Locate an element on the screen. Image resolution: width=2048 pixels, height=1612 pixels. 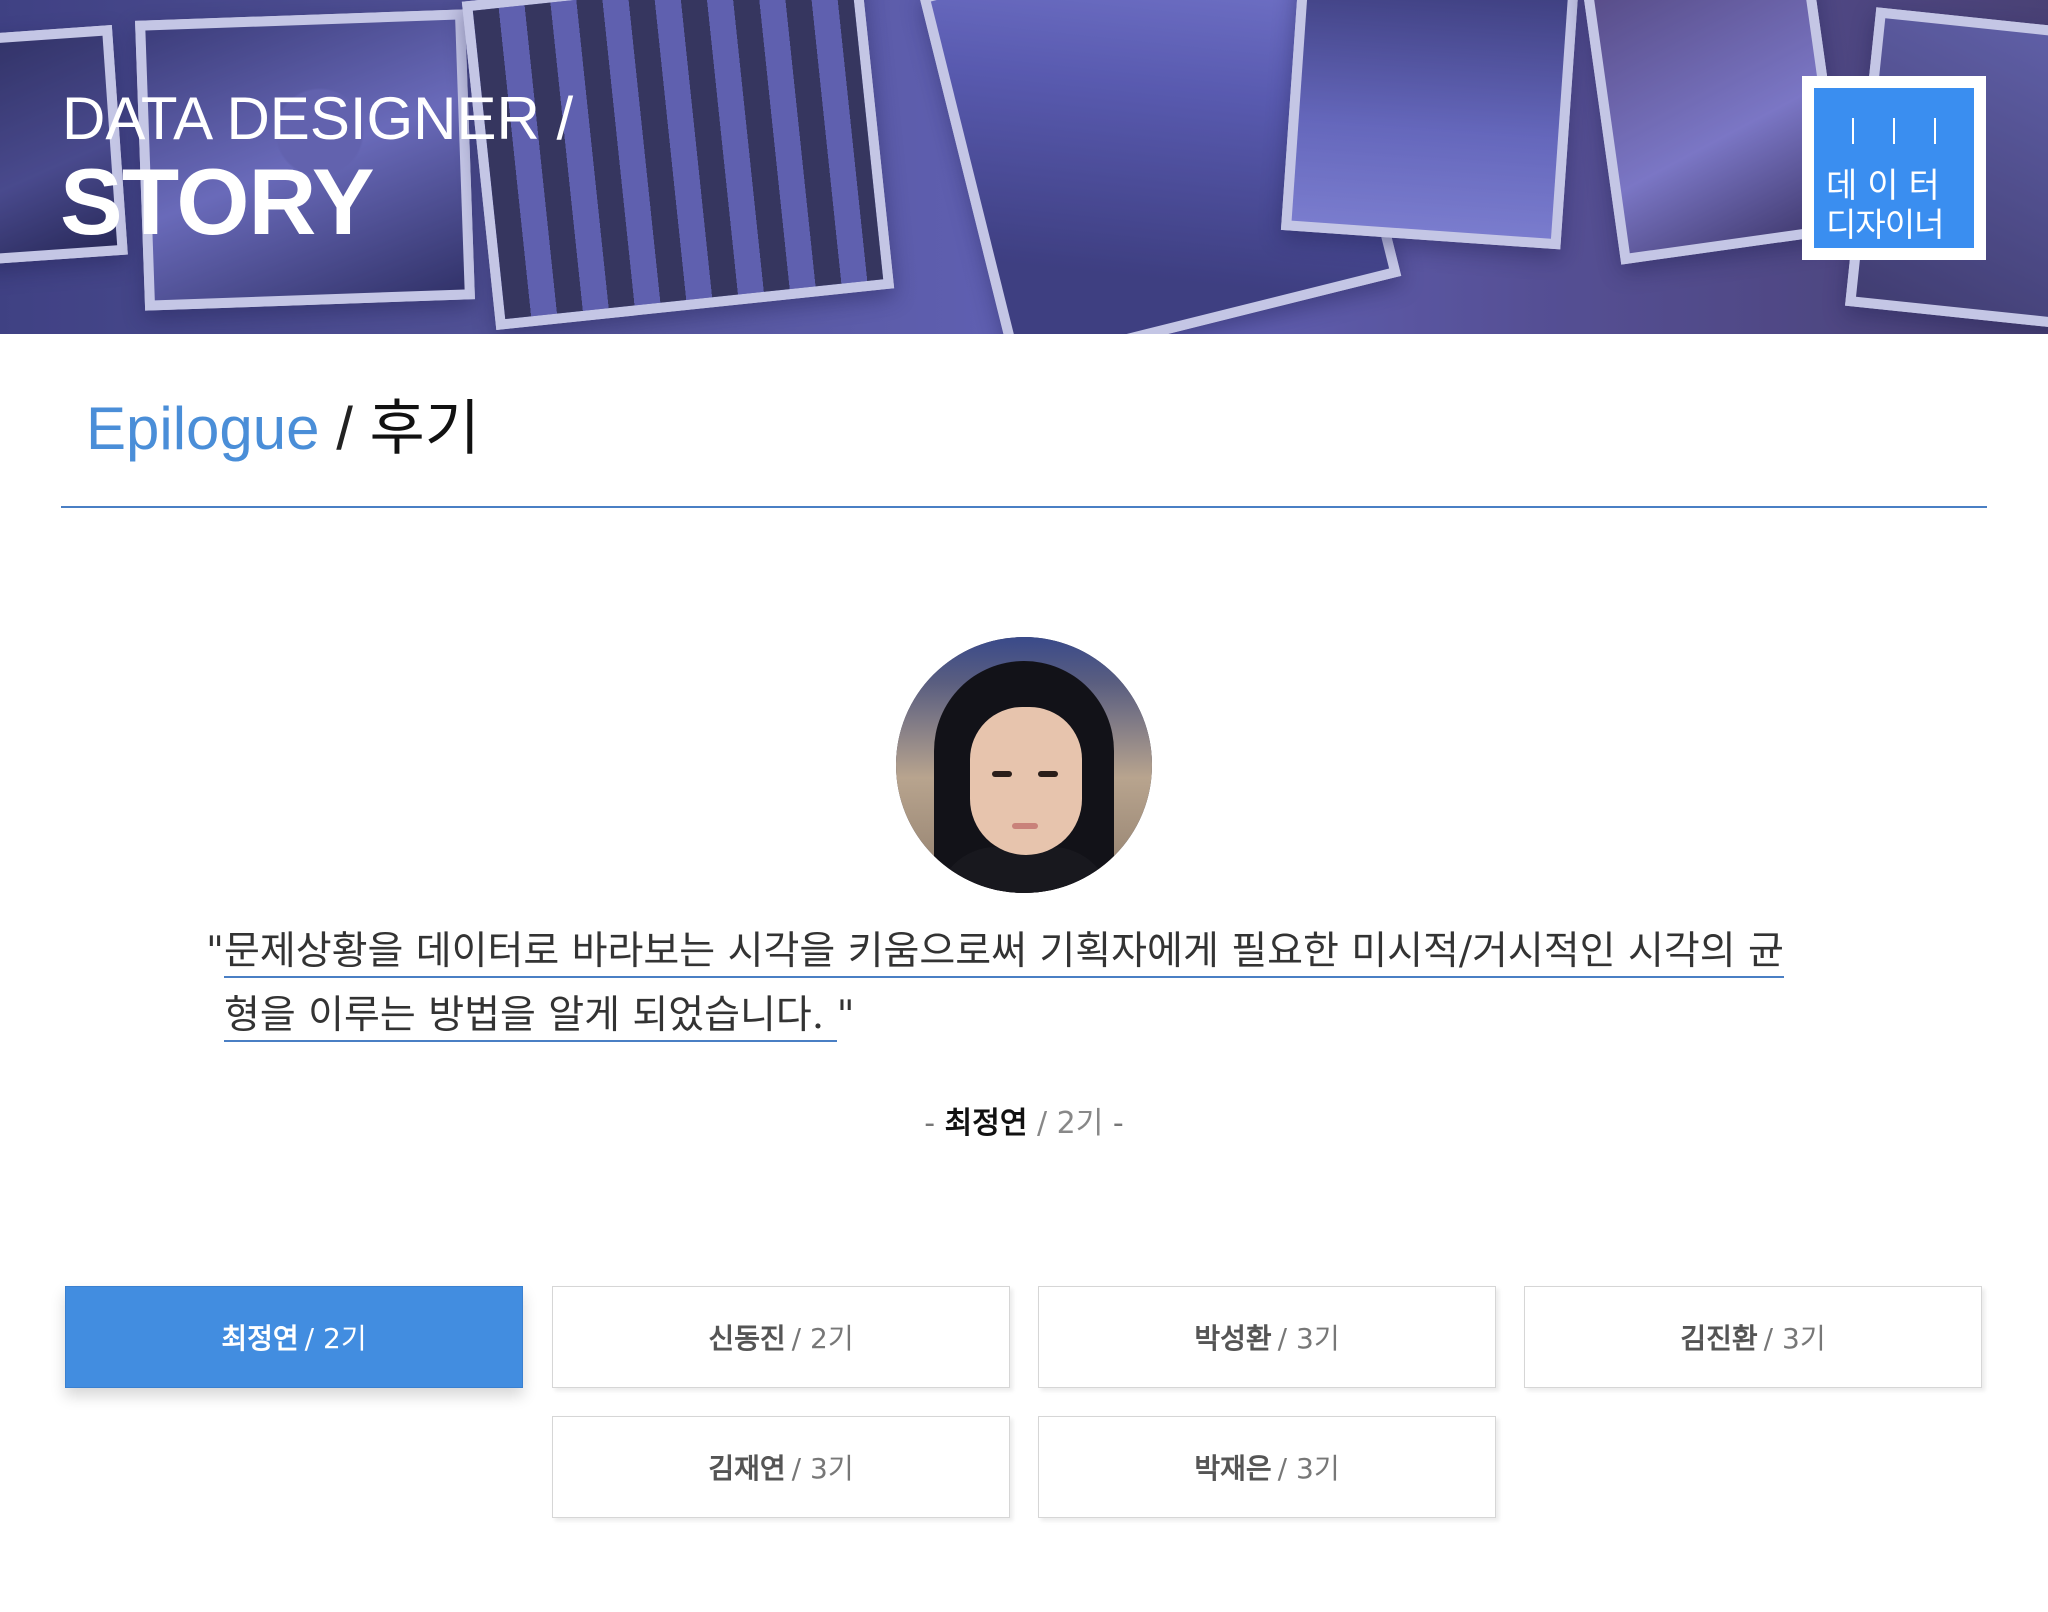
person-button-5: 김재연/ 3기 is located at coordinates (781, 1467).